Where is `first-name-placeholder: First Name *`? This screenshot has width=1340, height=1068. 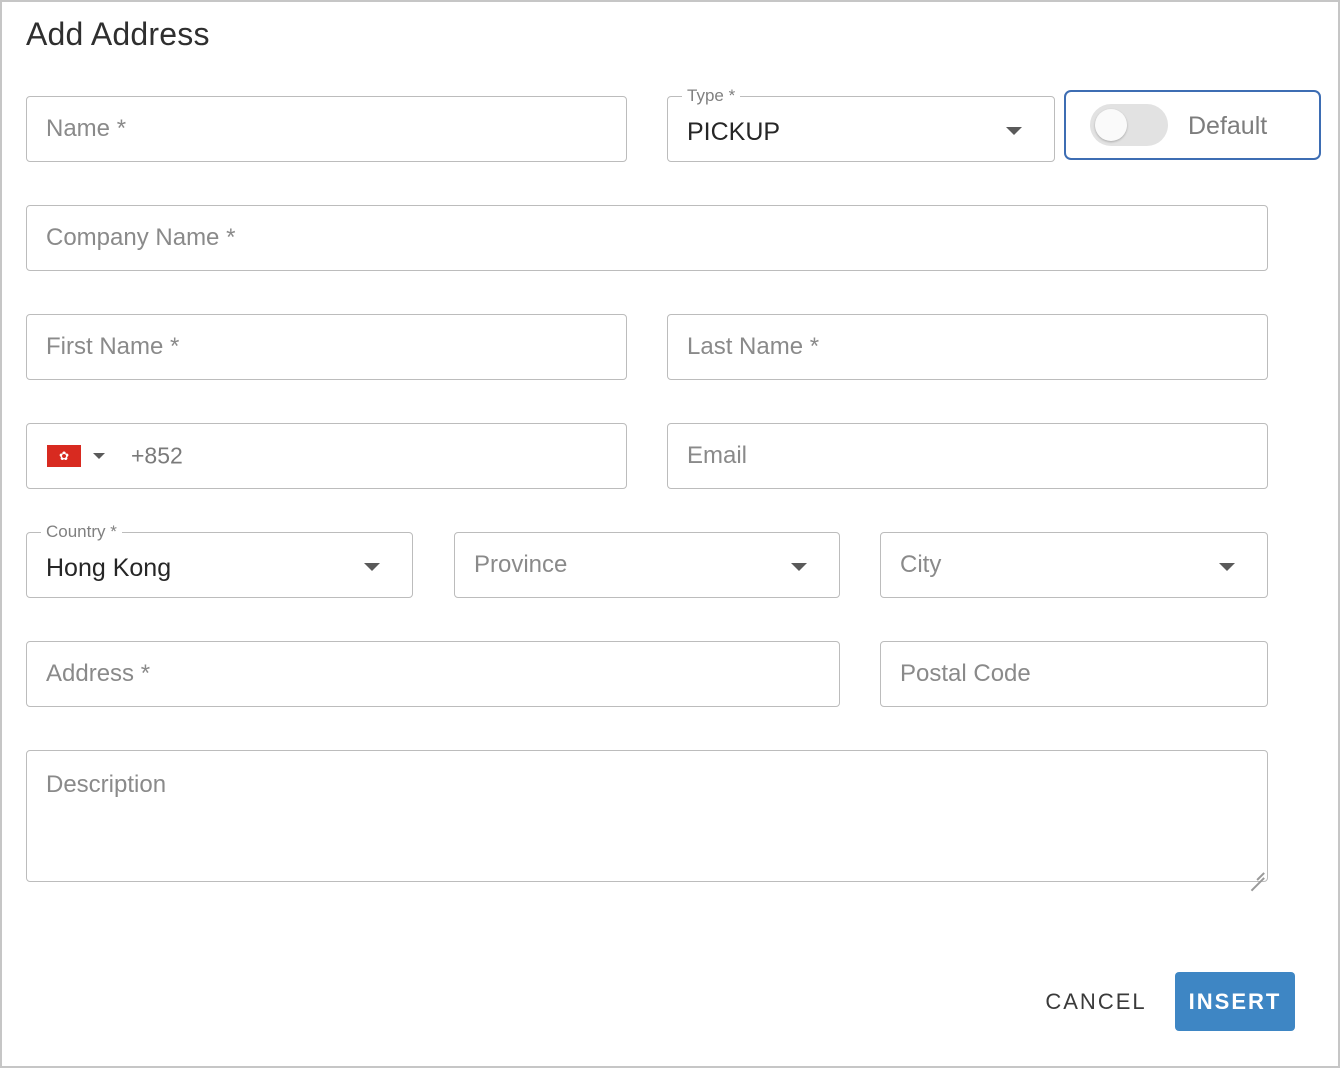
first-name-placeholder: First Name * is located at coordinates (113, 346).